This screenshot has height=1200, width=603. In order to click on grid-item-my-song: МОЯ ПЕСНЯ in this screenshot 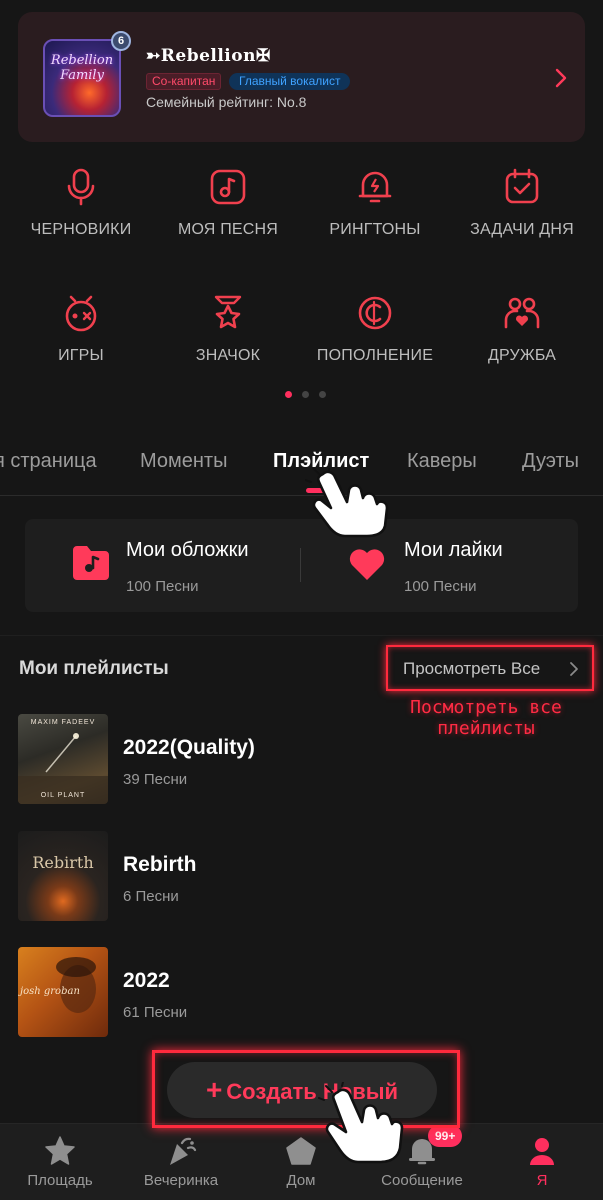, I will do `click(228, 203)`.